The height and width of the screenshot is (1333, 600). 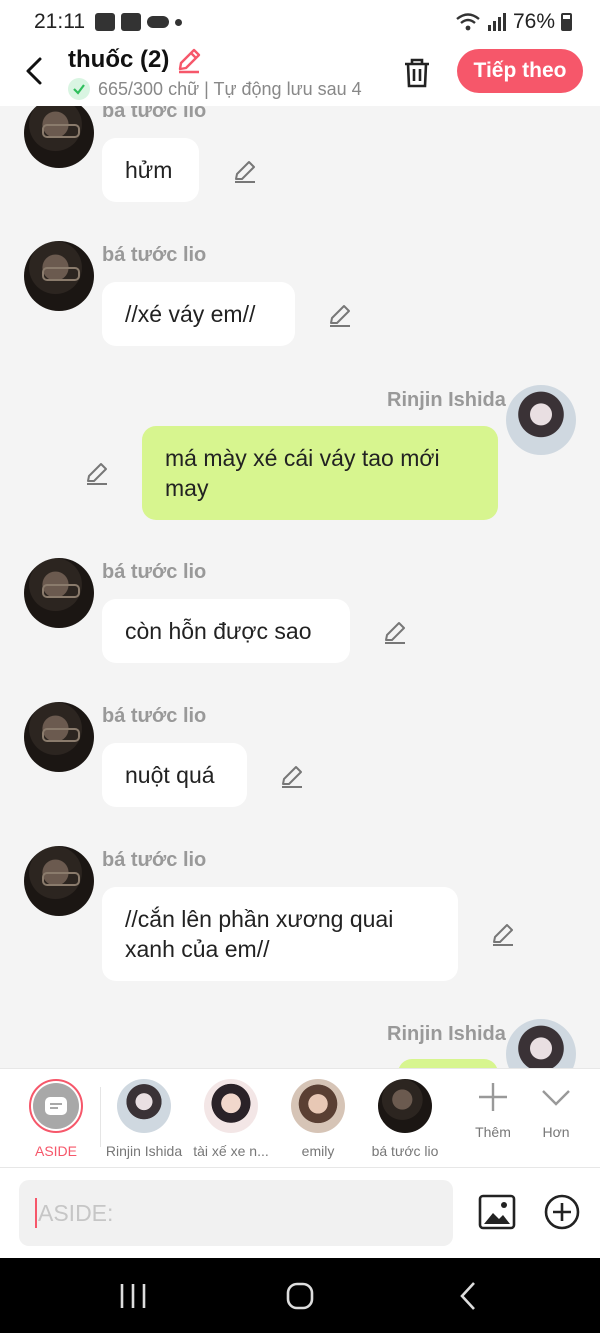 I want to click on character-aside: ASIDE, so click(x=56, y=1119).